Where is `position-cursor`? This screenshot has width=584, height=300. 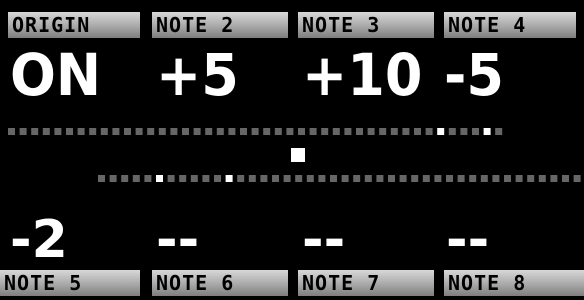 position-cursor is located at coordinates (298, 155).